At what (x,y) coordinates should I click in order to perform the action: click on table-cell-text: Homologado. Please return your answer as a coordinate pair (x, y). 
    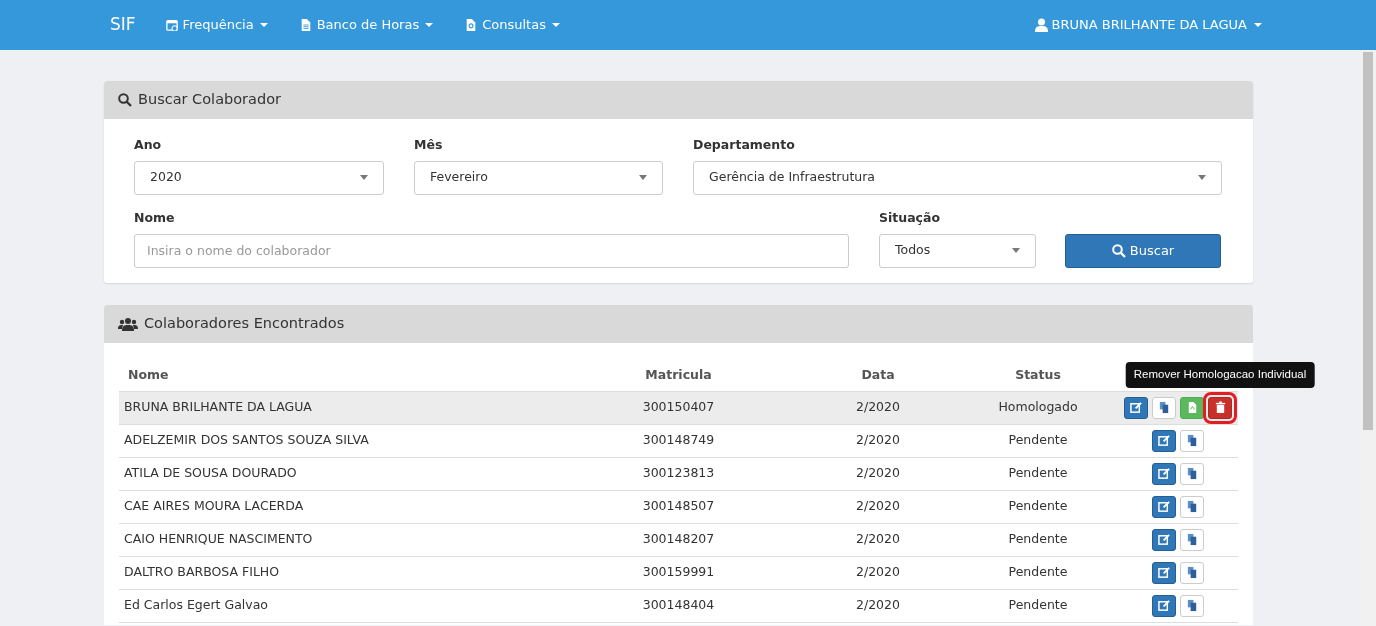
    Looking at the image, I should click on (1038, 407).